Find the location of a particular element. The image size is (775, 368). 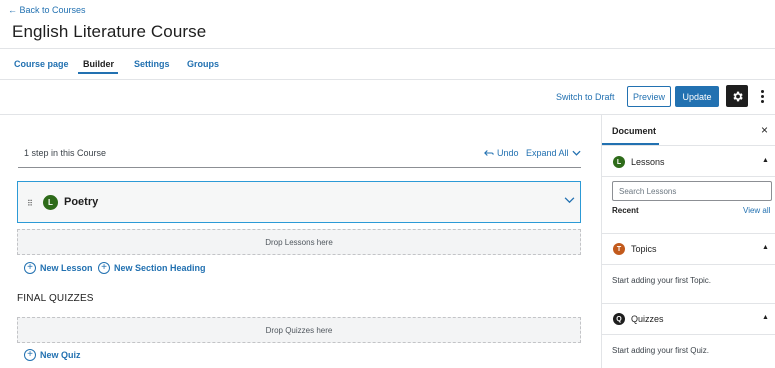

undo-button: Undo is located at coordinates (501, 153).